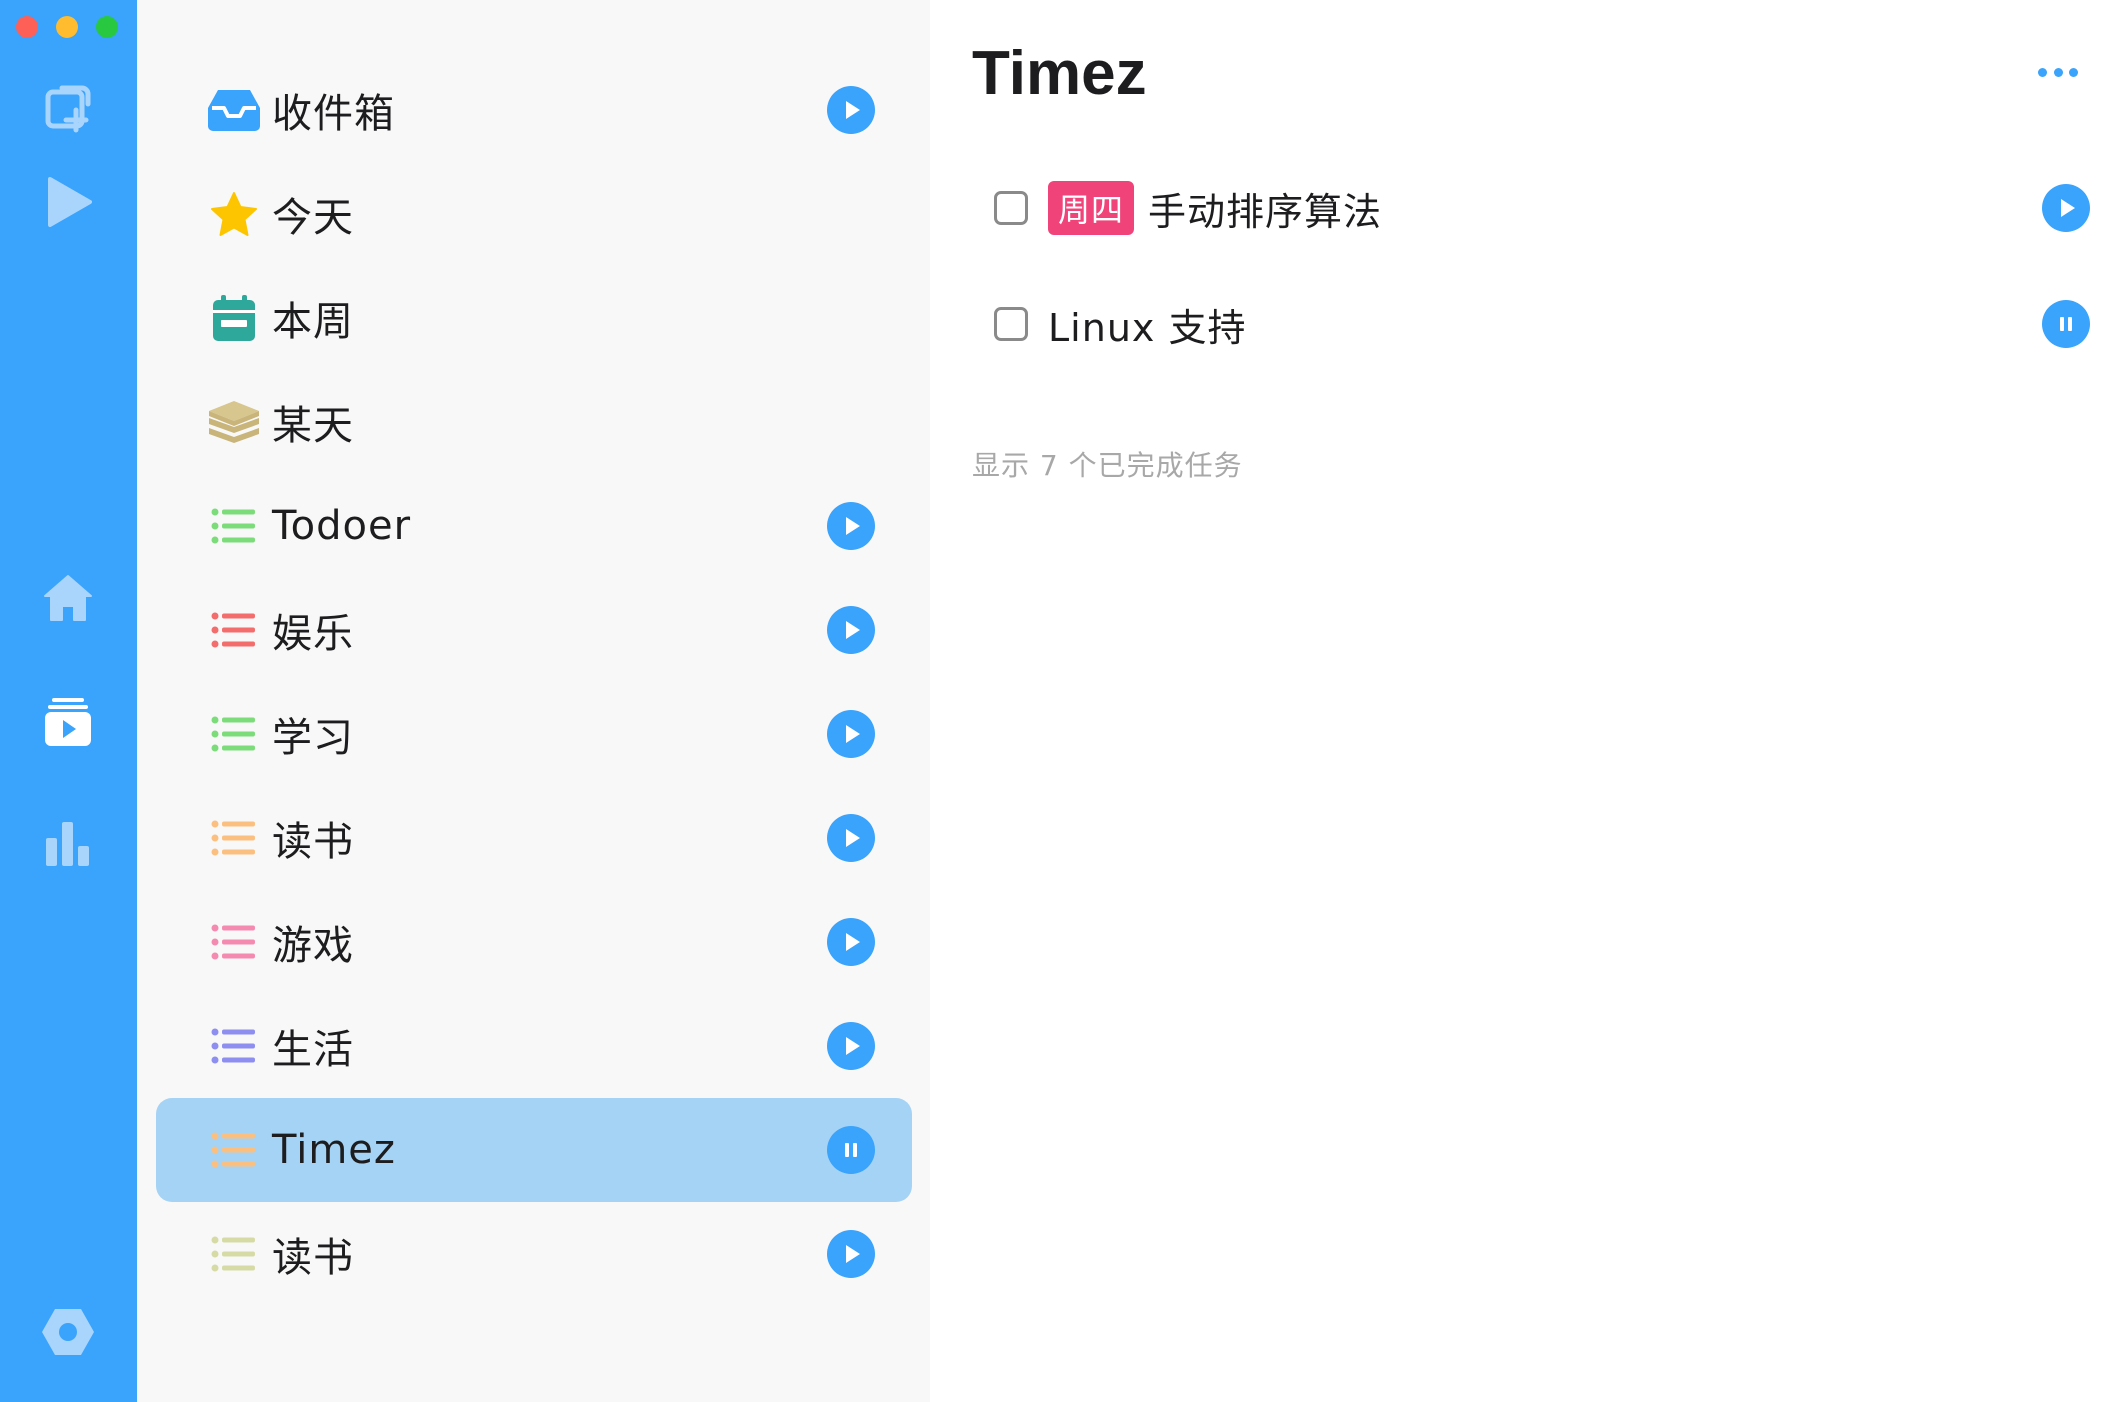 This screenshot has width=2122, height=1402. I want to click on star-icon, so click(234, 214).